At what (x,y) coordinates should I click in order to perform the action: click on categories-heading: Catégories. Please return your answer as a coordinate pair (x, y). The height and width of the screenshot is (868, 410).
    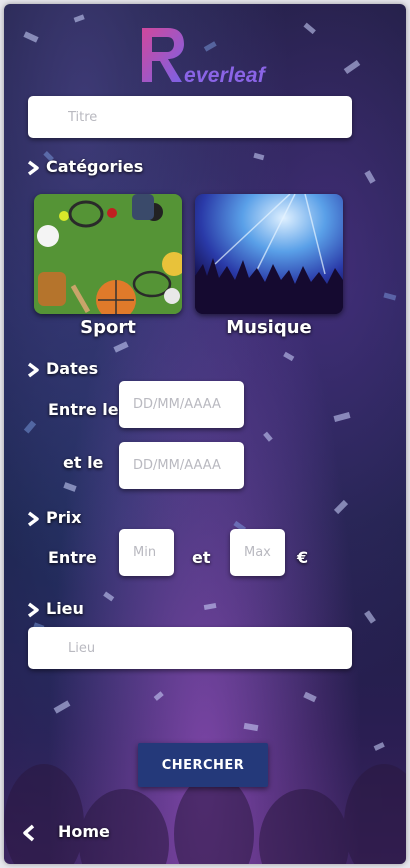
    Looking at the image, I should click on (84, 166).